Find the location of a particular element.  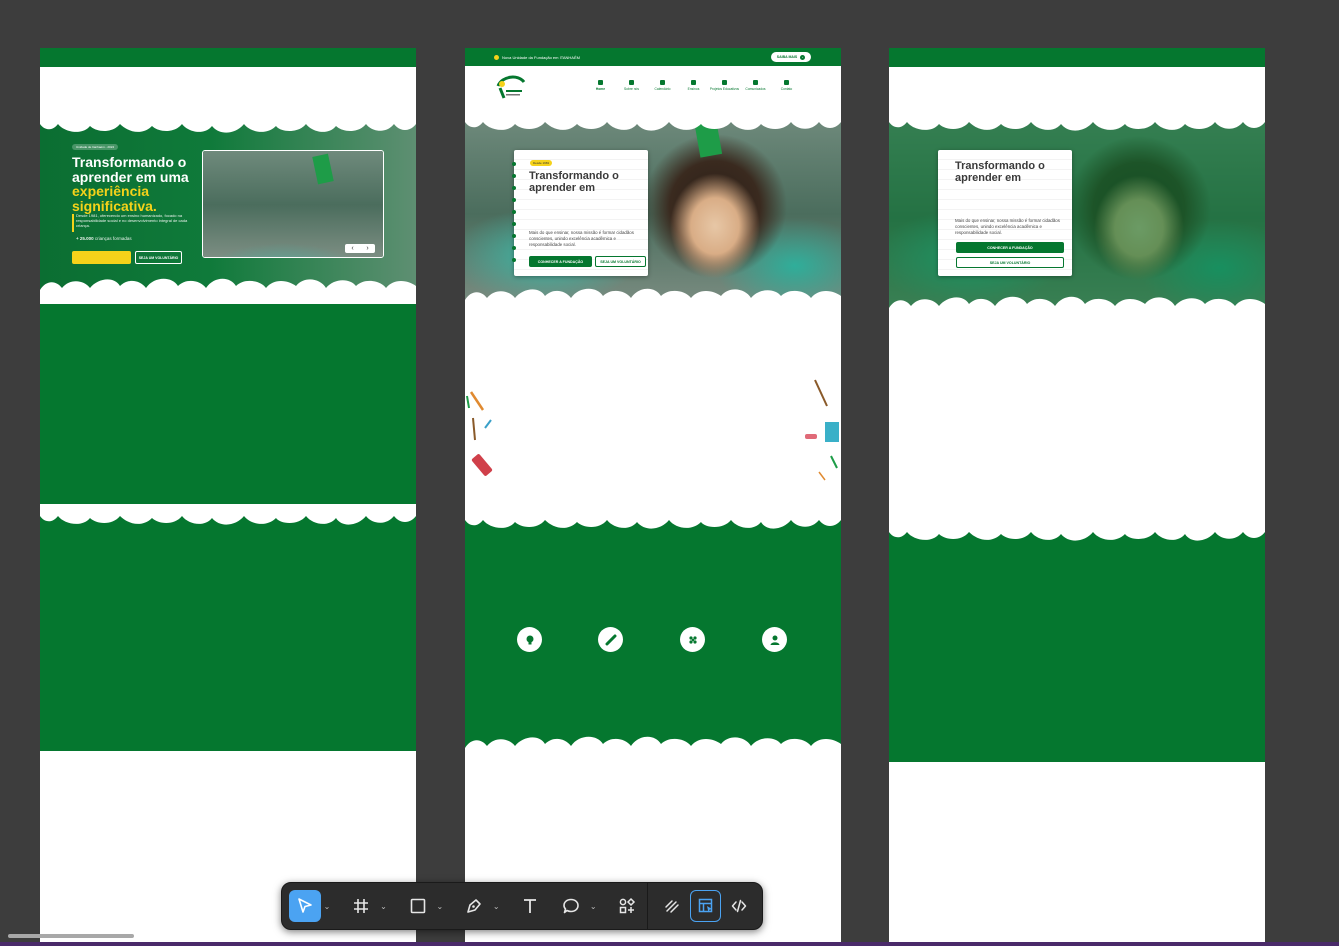

nav-contact: Contato is located at coordinates (786, 85).